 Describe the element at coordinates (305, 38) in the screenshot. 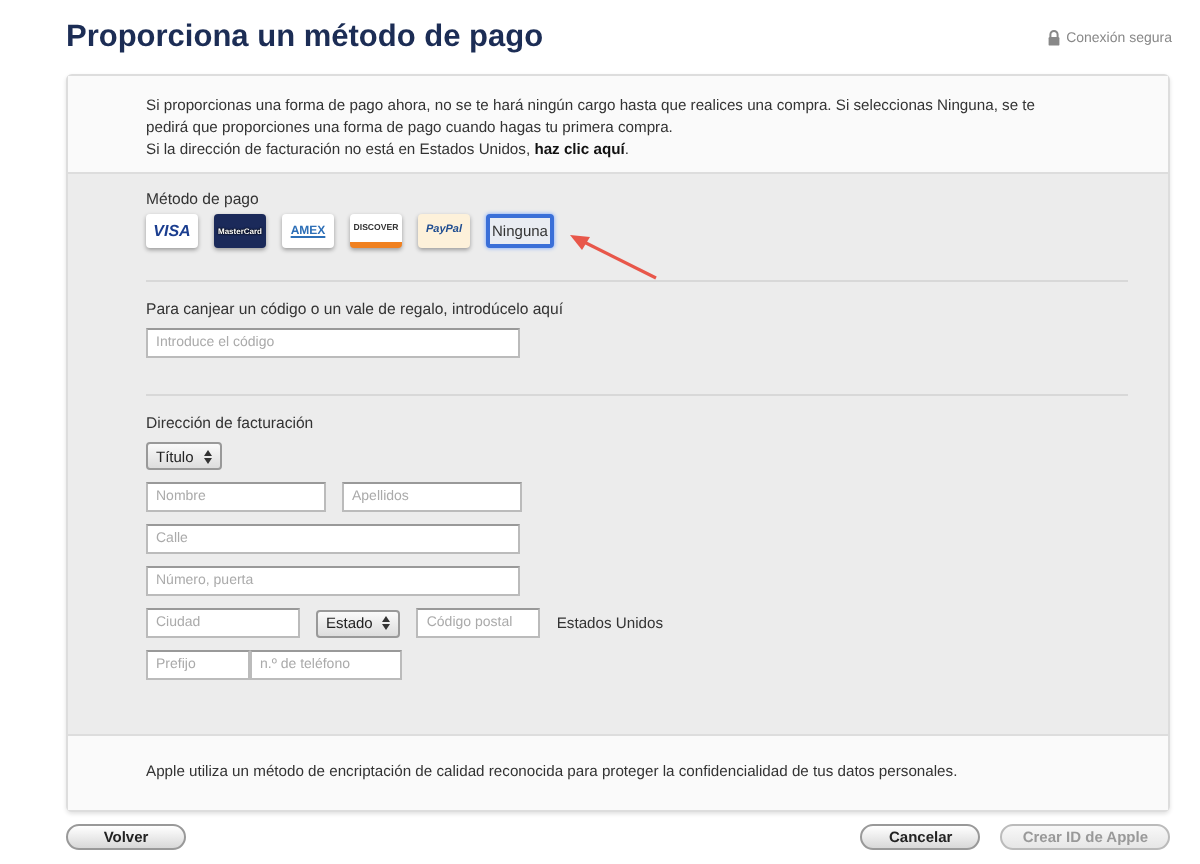

I see `page-title: Proporciona un método de pago` at that location.